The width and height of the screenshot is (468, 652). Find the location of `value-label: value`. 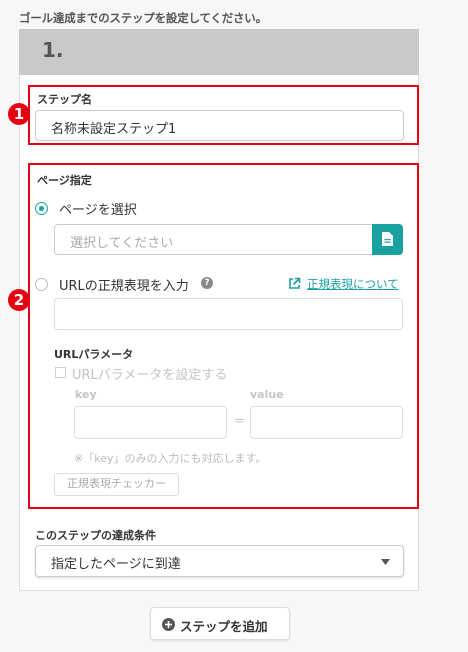

value-label: value is located at coordinates (267, 394).